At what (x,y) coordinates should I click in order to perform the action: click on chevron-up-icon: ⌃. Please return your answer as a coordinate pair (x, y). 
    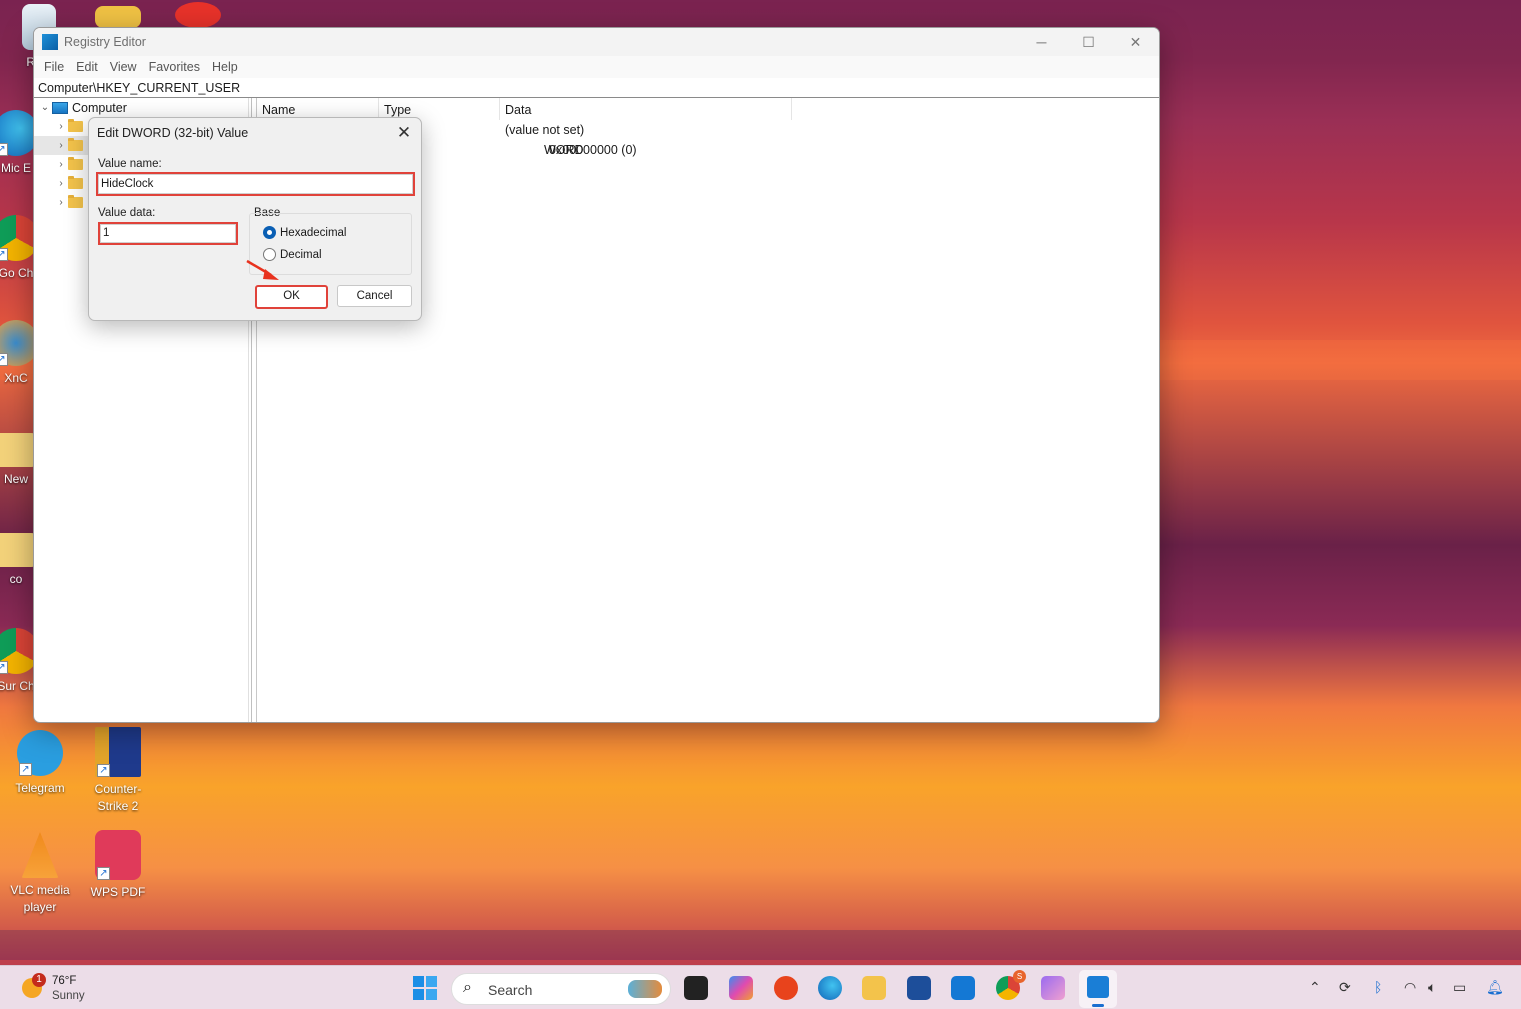
    Looking at the image, I should click on (1315, 987).